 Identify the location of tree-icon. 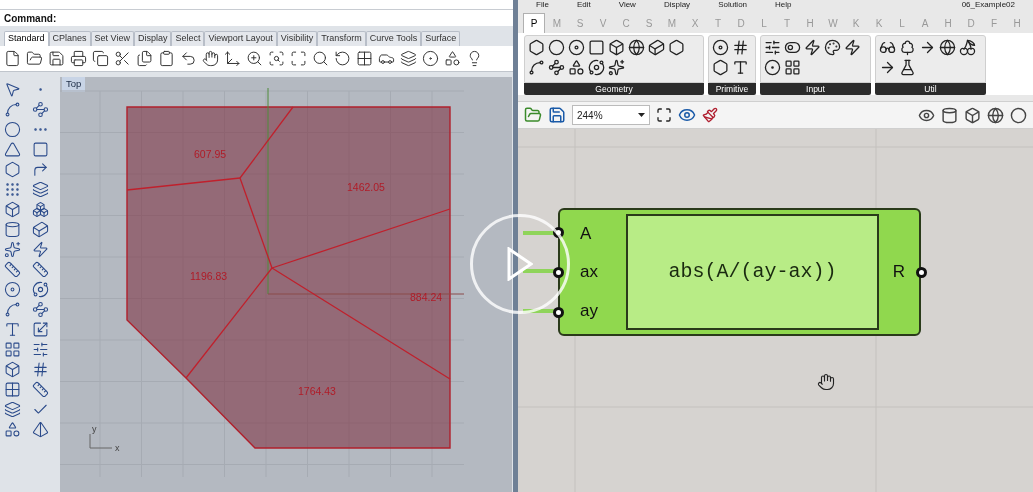
(907, 47).